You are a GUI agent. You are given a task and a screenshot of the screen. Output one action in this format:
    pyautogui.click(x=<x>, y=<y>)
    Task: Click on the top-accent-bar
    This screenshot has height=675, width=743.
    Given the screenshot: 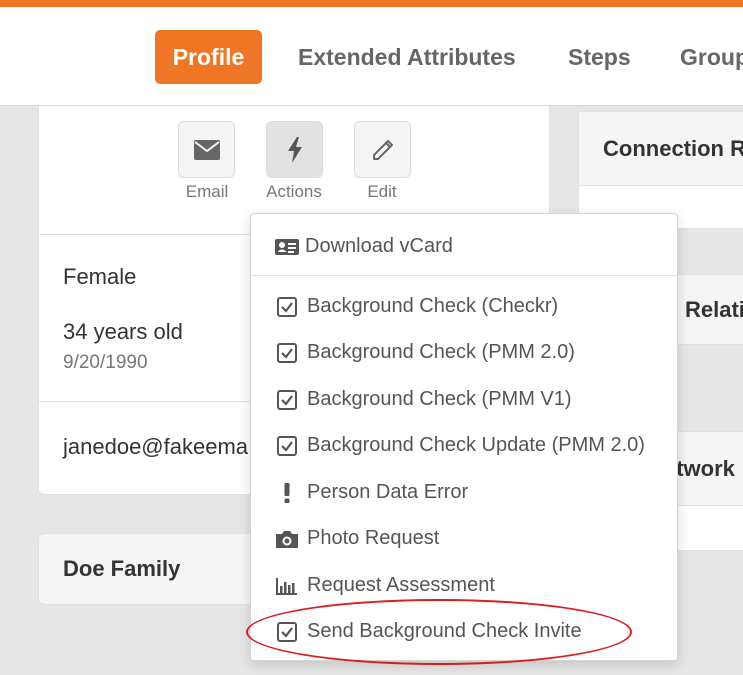 What is the action you would take?
    pyautogui.click(x=371, y=3)
    